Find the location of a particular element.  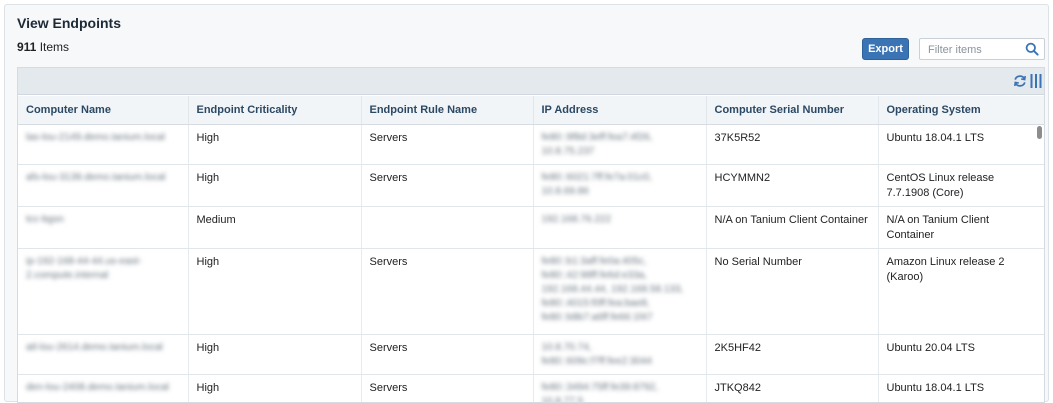

export-button: Export is located at coordinates (885, 49).